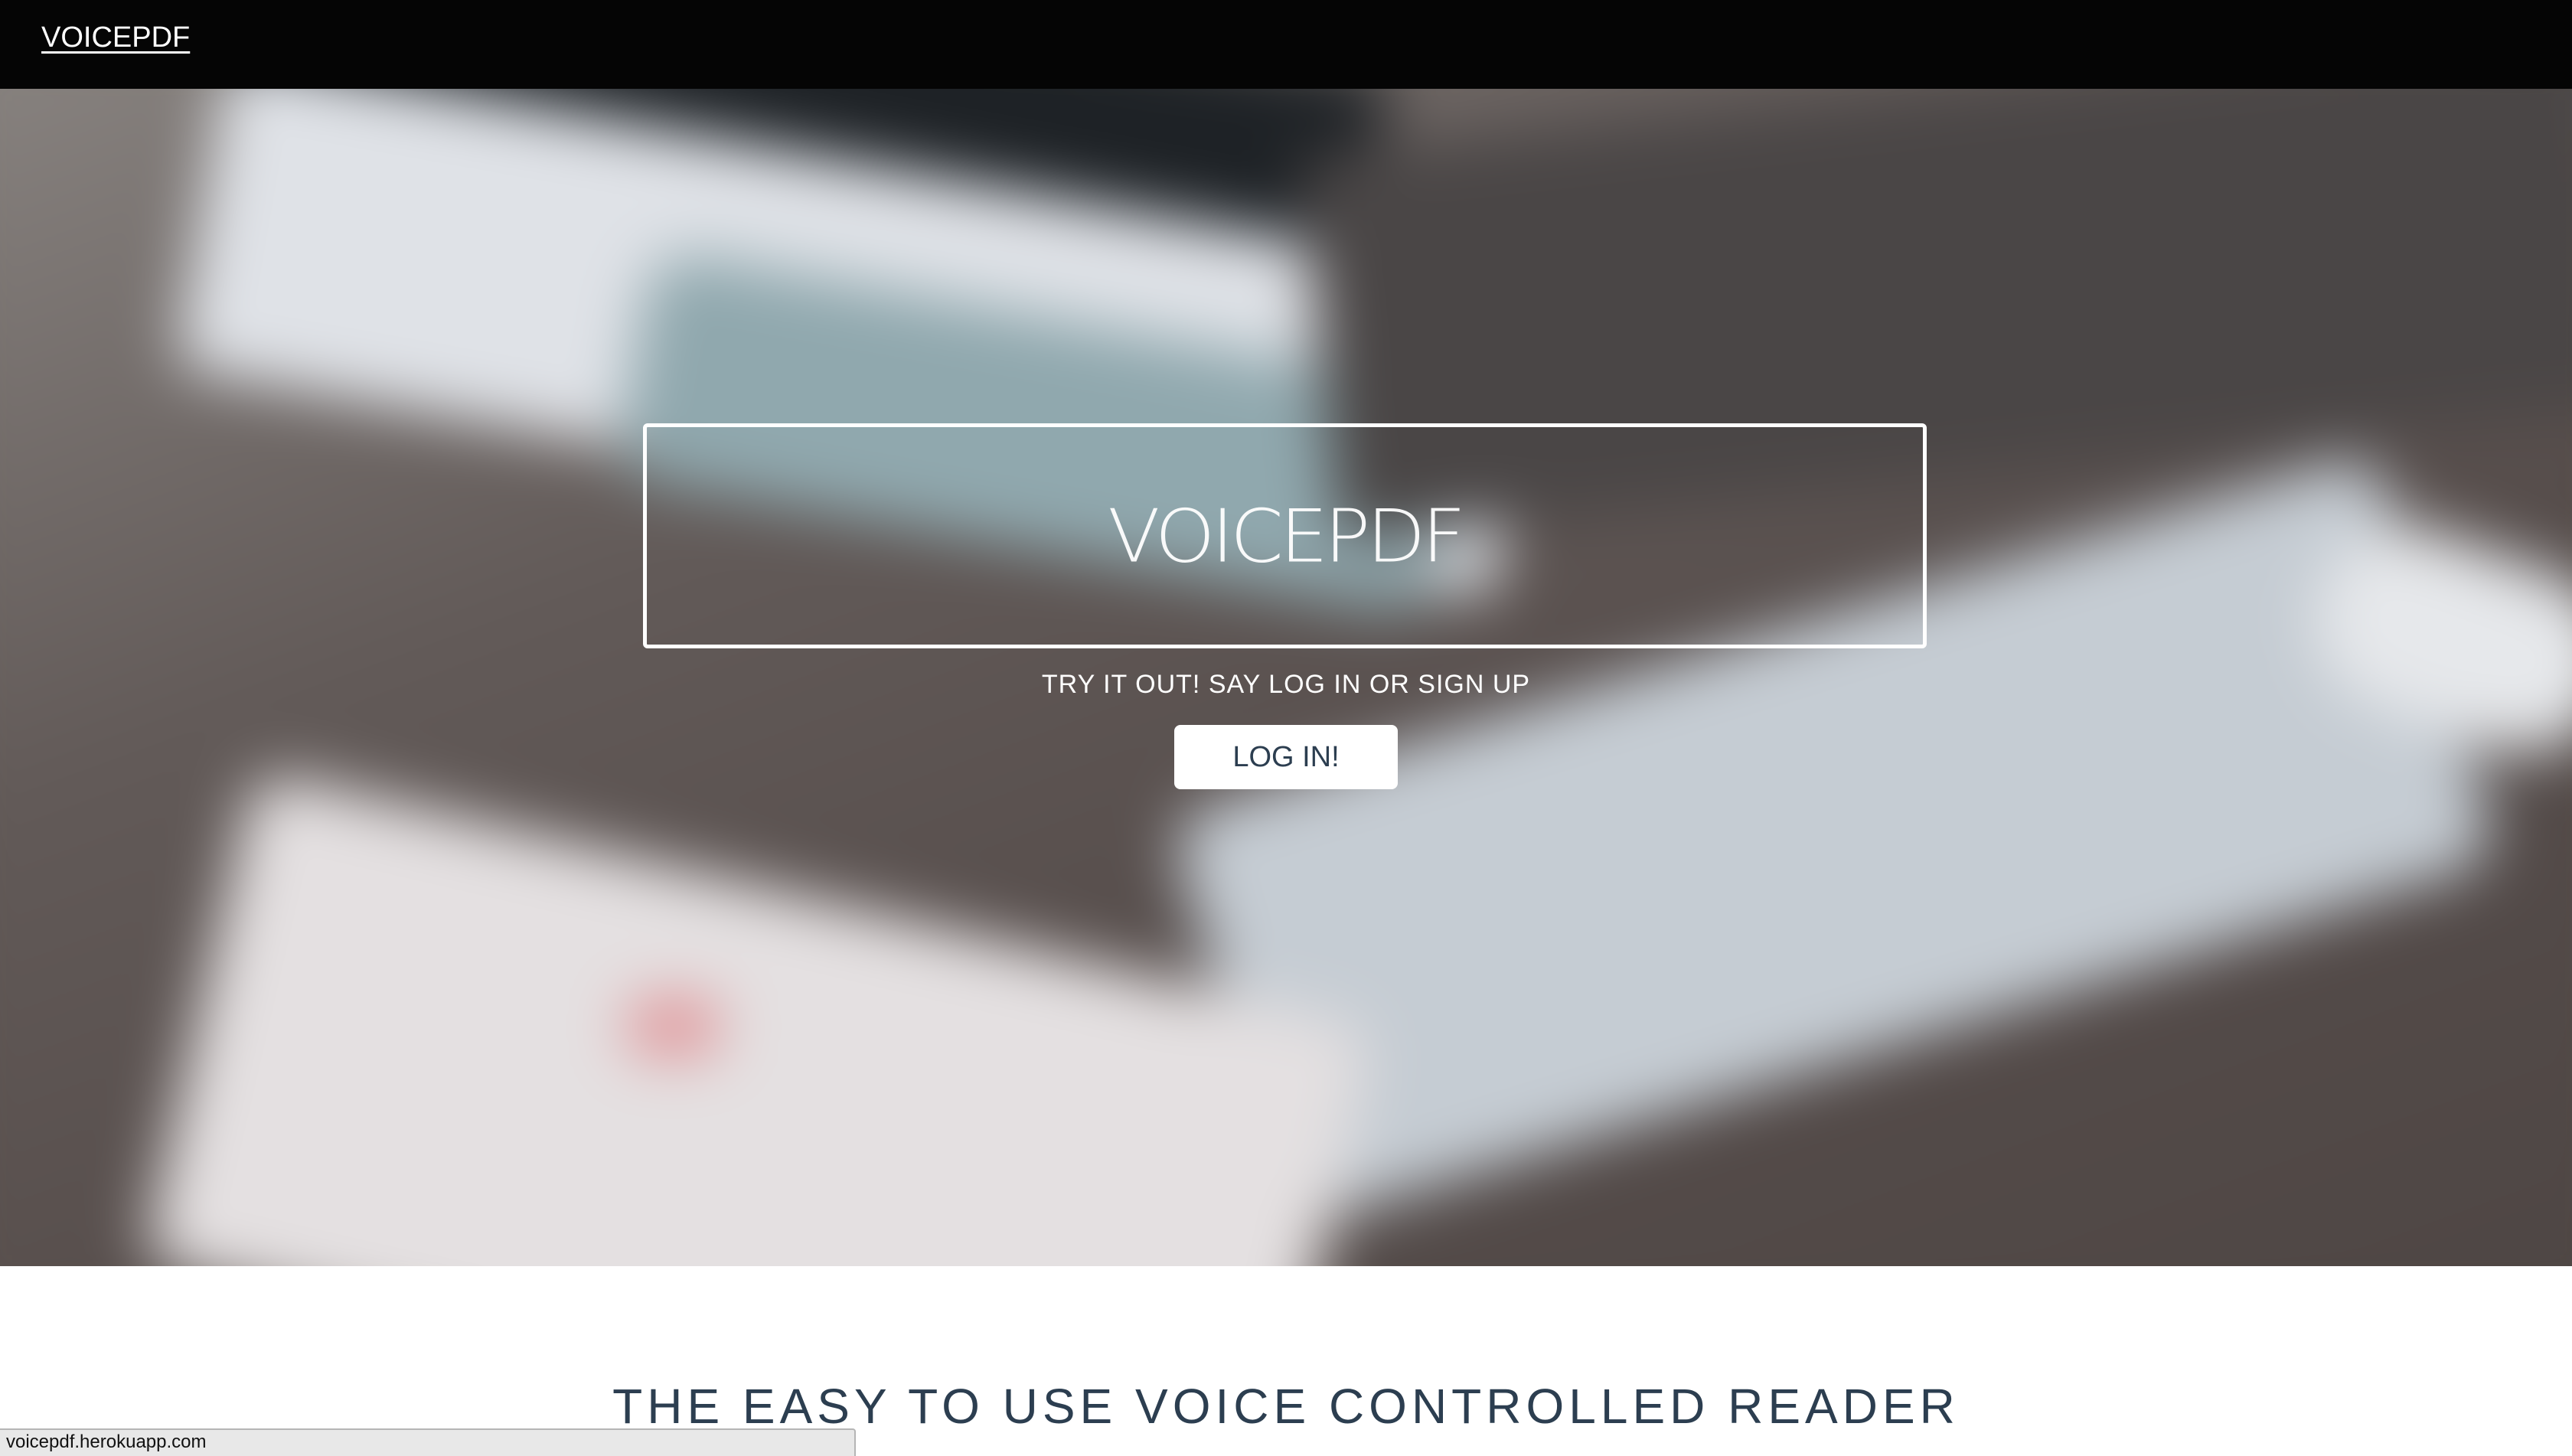 This screenshot has height=1456, width=2572. I want to click on hero-title-box: VOICEPDF, so click(1285, 535).